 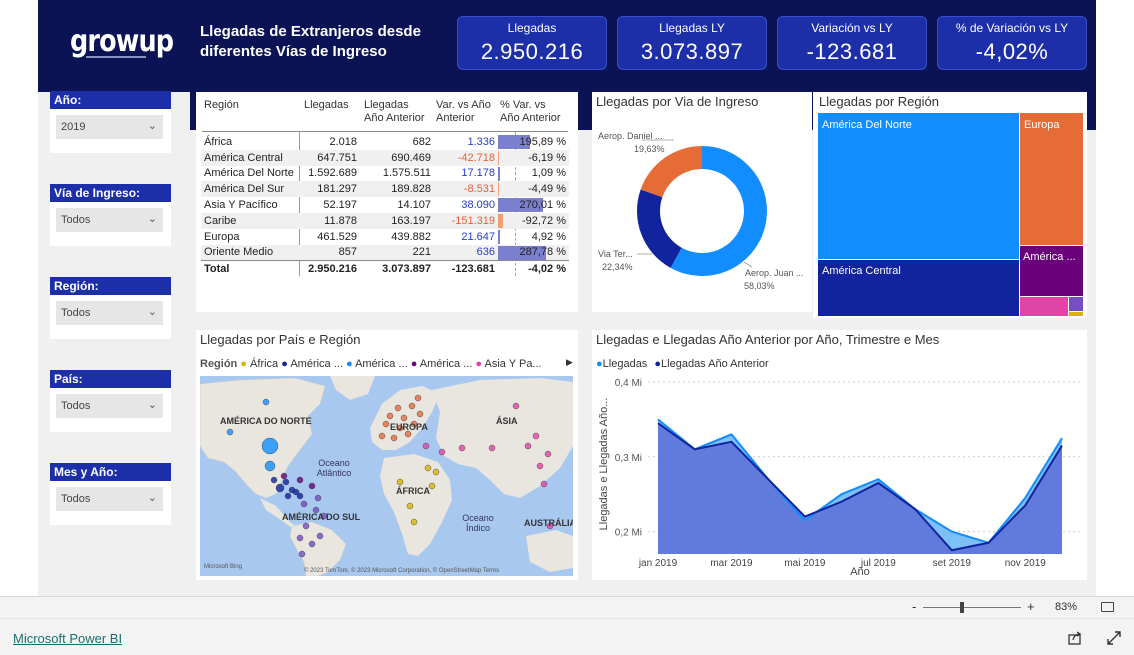 What do you see at coordinates (972, 607) in the screenshot?
I see `zoom-slider-track` at bounding box center [972, 607].